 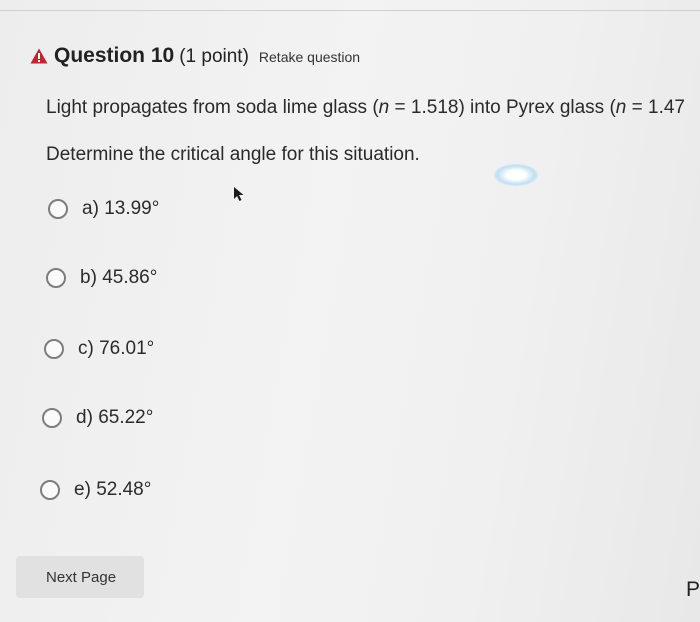 I want to click on radio-button-e, so click(x=50, y=490).